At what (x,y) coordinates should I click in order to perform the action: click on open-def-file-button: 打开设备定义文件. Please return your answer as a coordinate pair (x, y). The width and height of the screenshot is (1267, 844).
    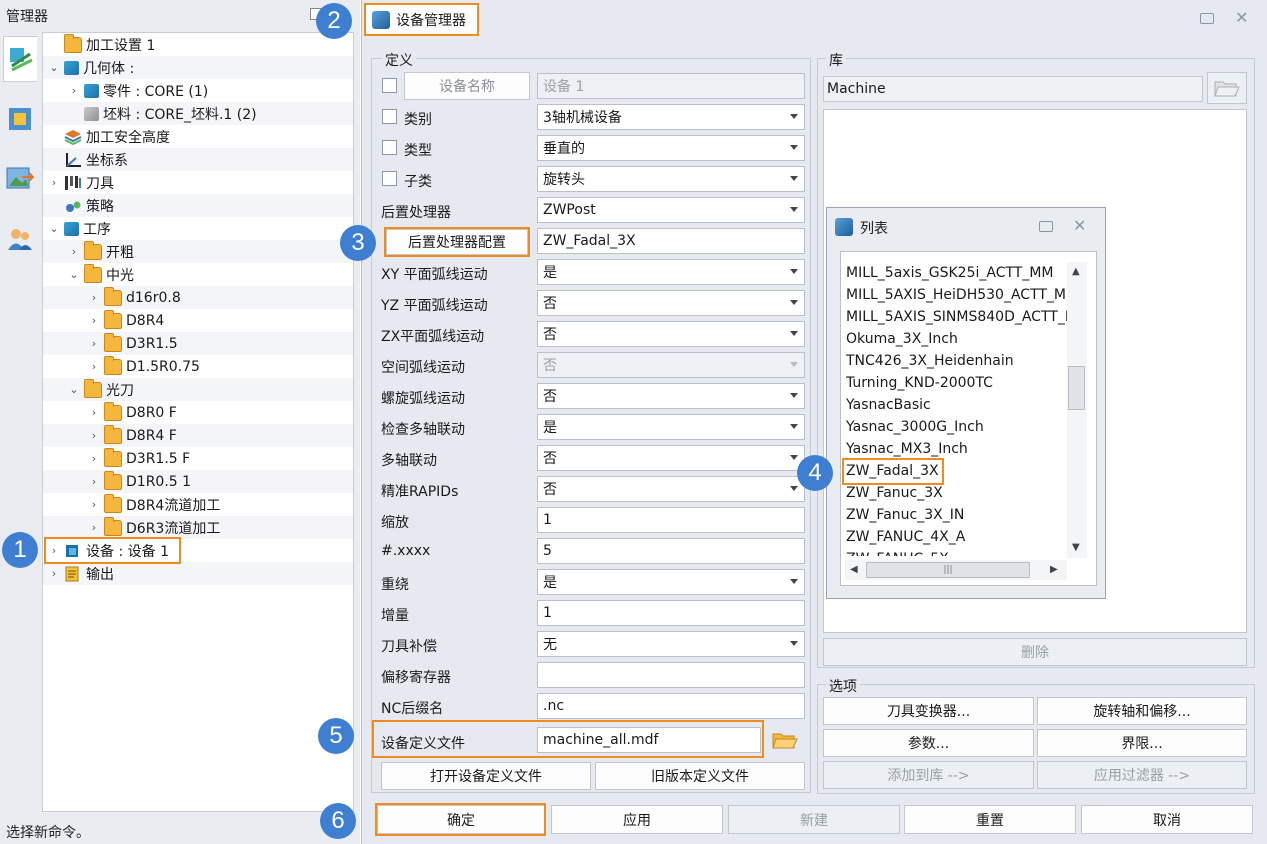
    Looking at the image, I should click on (486, 776).